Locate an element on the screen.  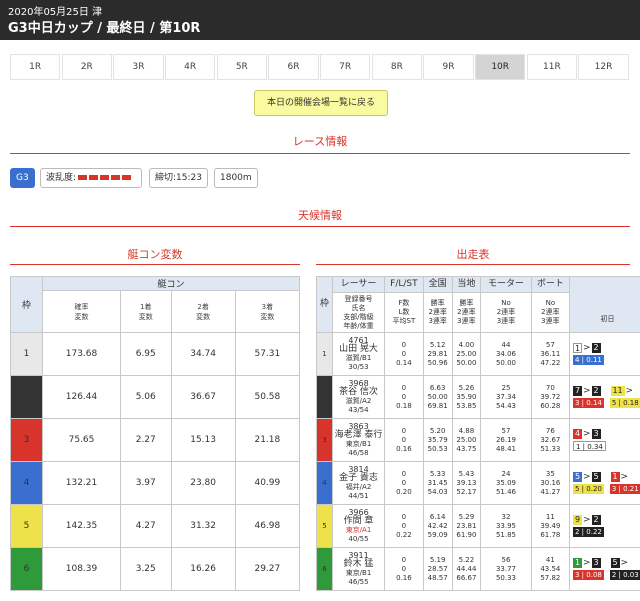
race-tabs: 1R 2R 3R 4R 5R 6R 7R 8R 9R 10R 11R 12R is located at coordinates (320, 67).